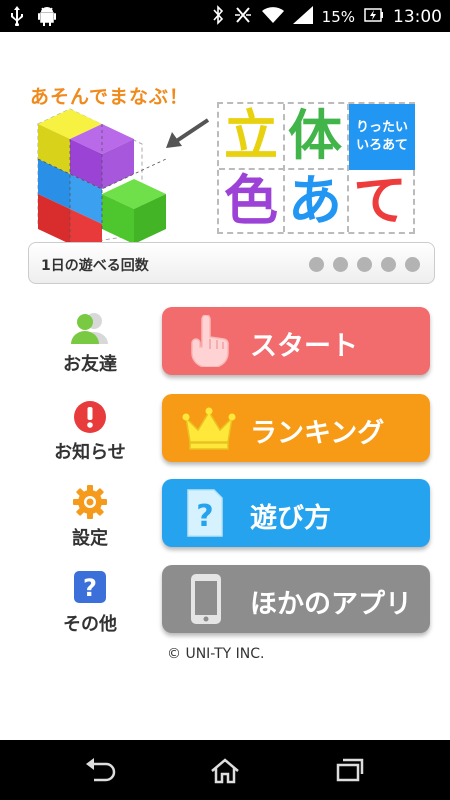 The width and height of the screenshot is (450, 800). I want to click on plays-dots, so click(364, 264).